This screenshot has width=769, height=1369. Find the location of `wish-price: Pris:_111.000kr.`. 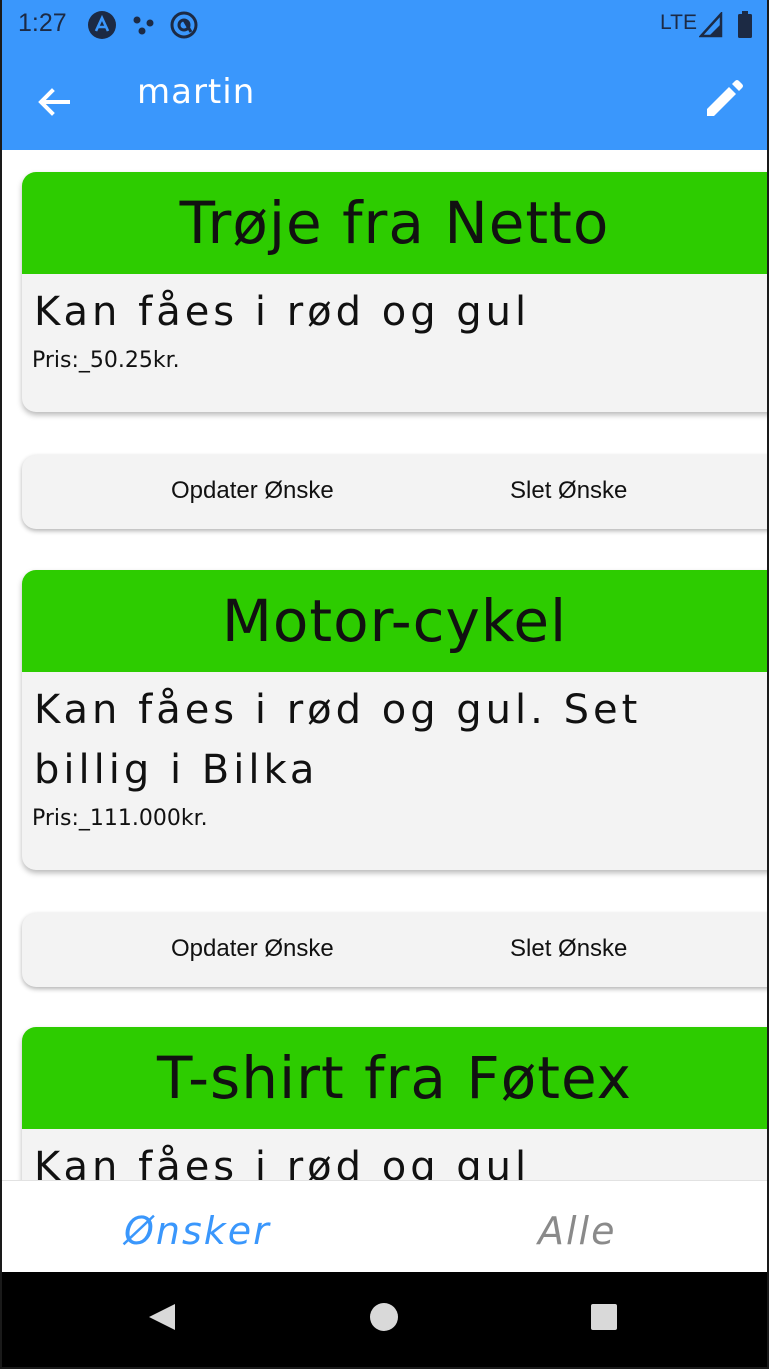

wish-price: Pris:_111.000kr. is located at coordinates (120, 818).